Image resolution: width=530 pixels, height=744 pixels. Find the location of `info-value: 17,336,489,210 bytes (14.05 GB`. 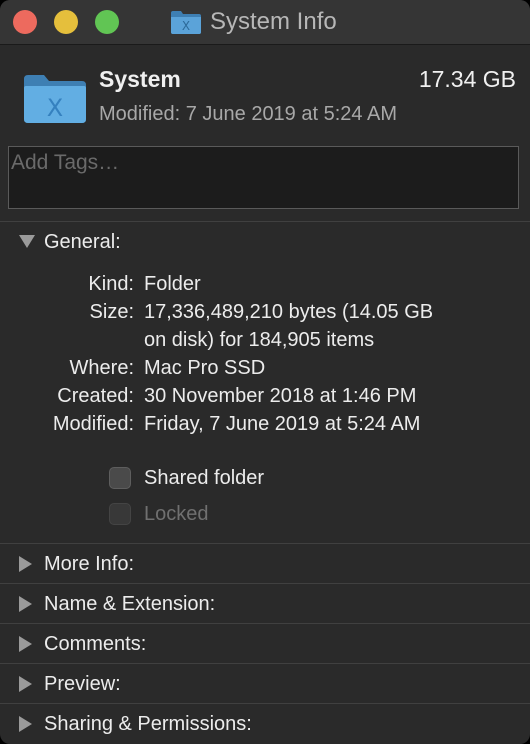

info-value: 17,336,489,210 bytes (14.05 GB is located at coordinates (289, 312).